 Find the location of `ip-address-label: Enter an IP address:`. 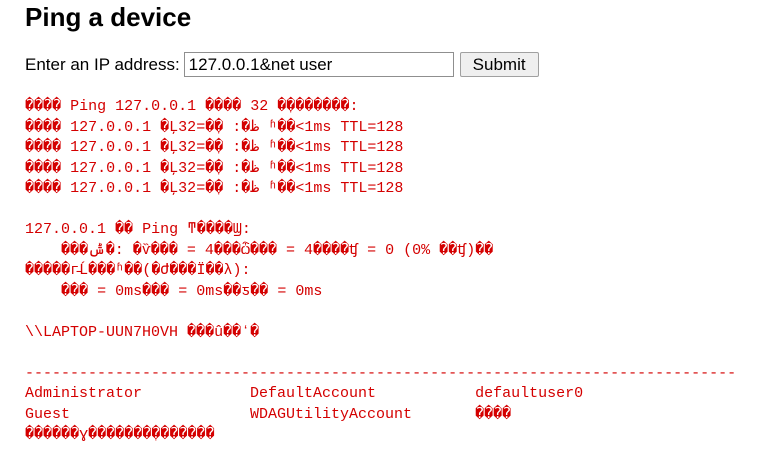

ip-address-label: Enter an IP address: is located at coordinates (102, 64).